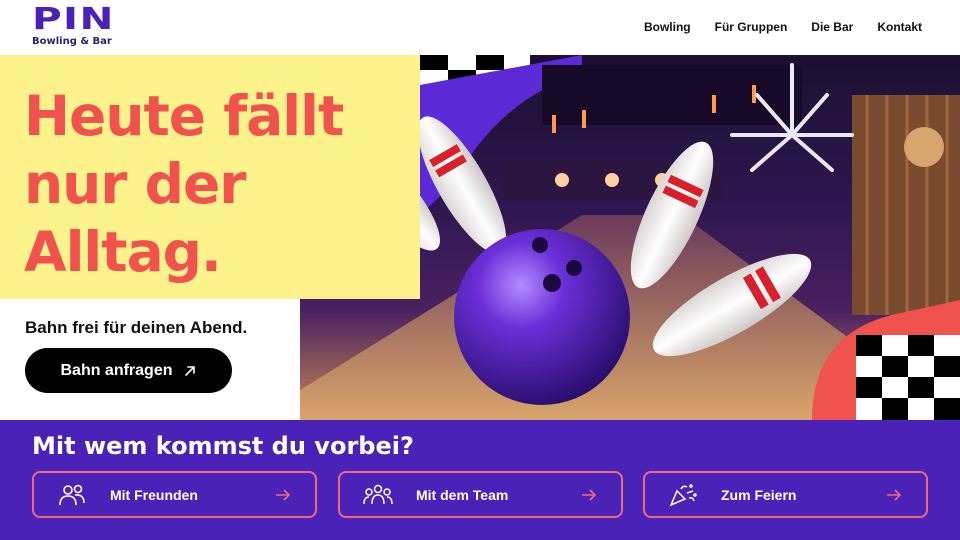 The height and width of the screenshot is (540, 960). Describe the element at coordinates (683, 495) in the screenshot. I see `party-popper-icon` at that location.